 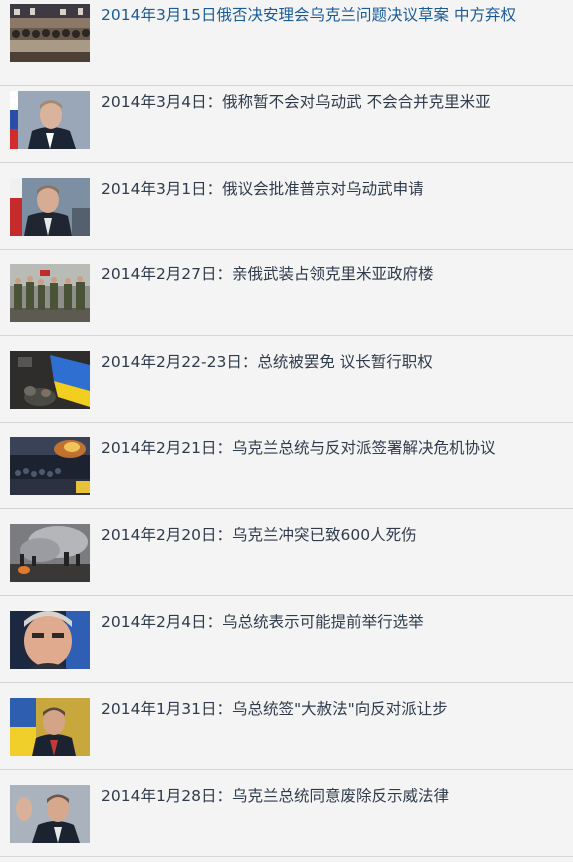 What do you see at coordinates (286, 813) in the screenshot?
I see `news-item: 2014年1月28日：乌克兰总统同意废除反示威法律` at bounding box center [286, 813].